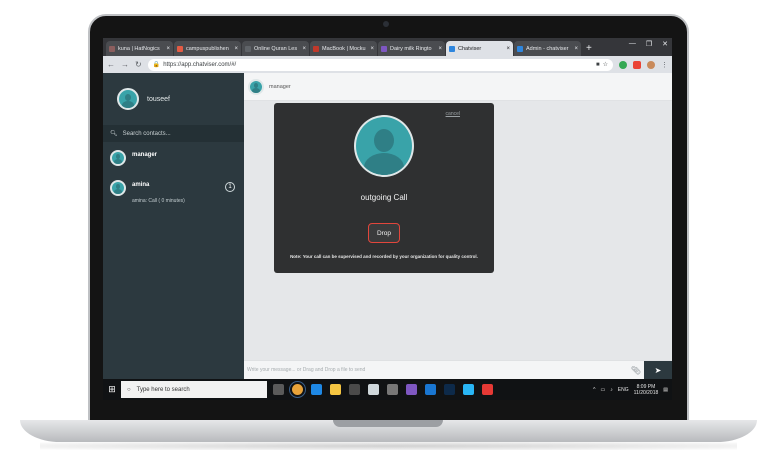  What do you see at coordinates (605, 64) in the screenshot?
I see `bookmark-star-icon: ☆` at bounding box center [605, 64].